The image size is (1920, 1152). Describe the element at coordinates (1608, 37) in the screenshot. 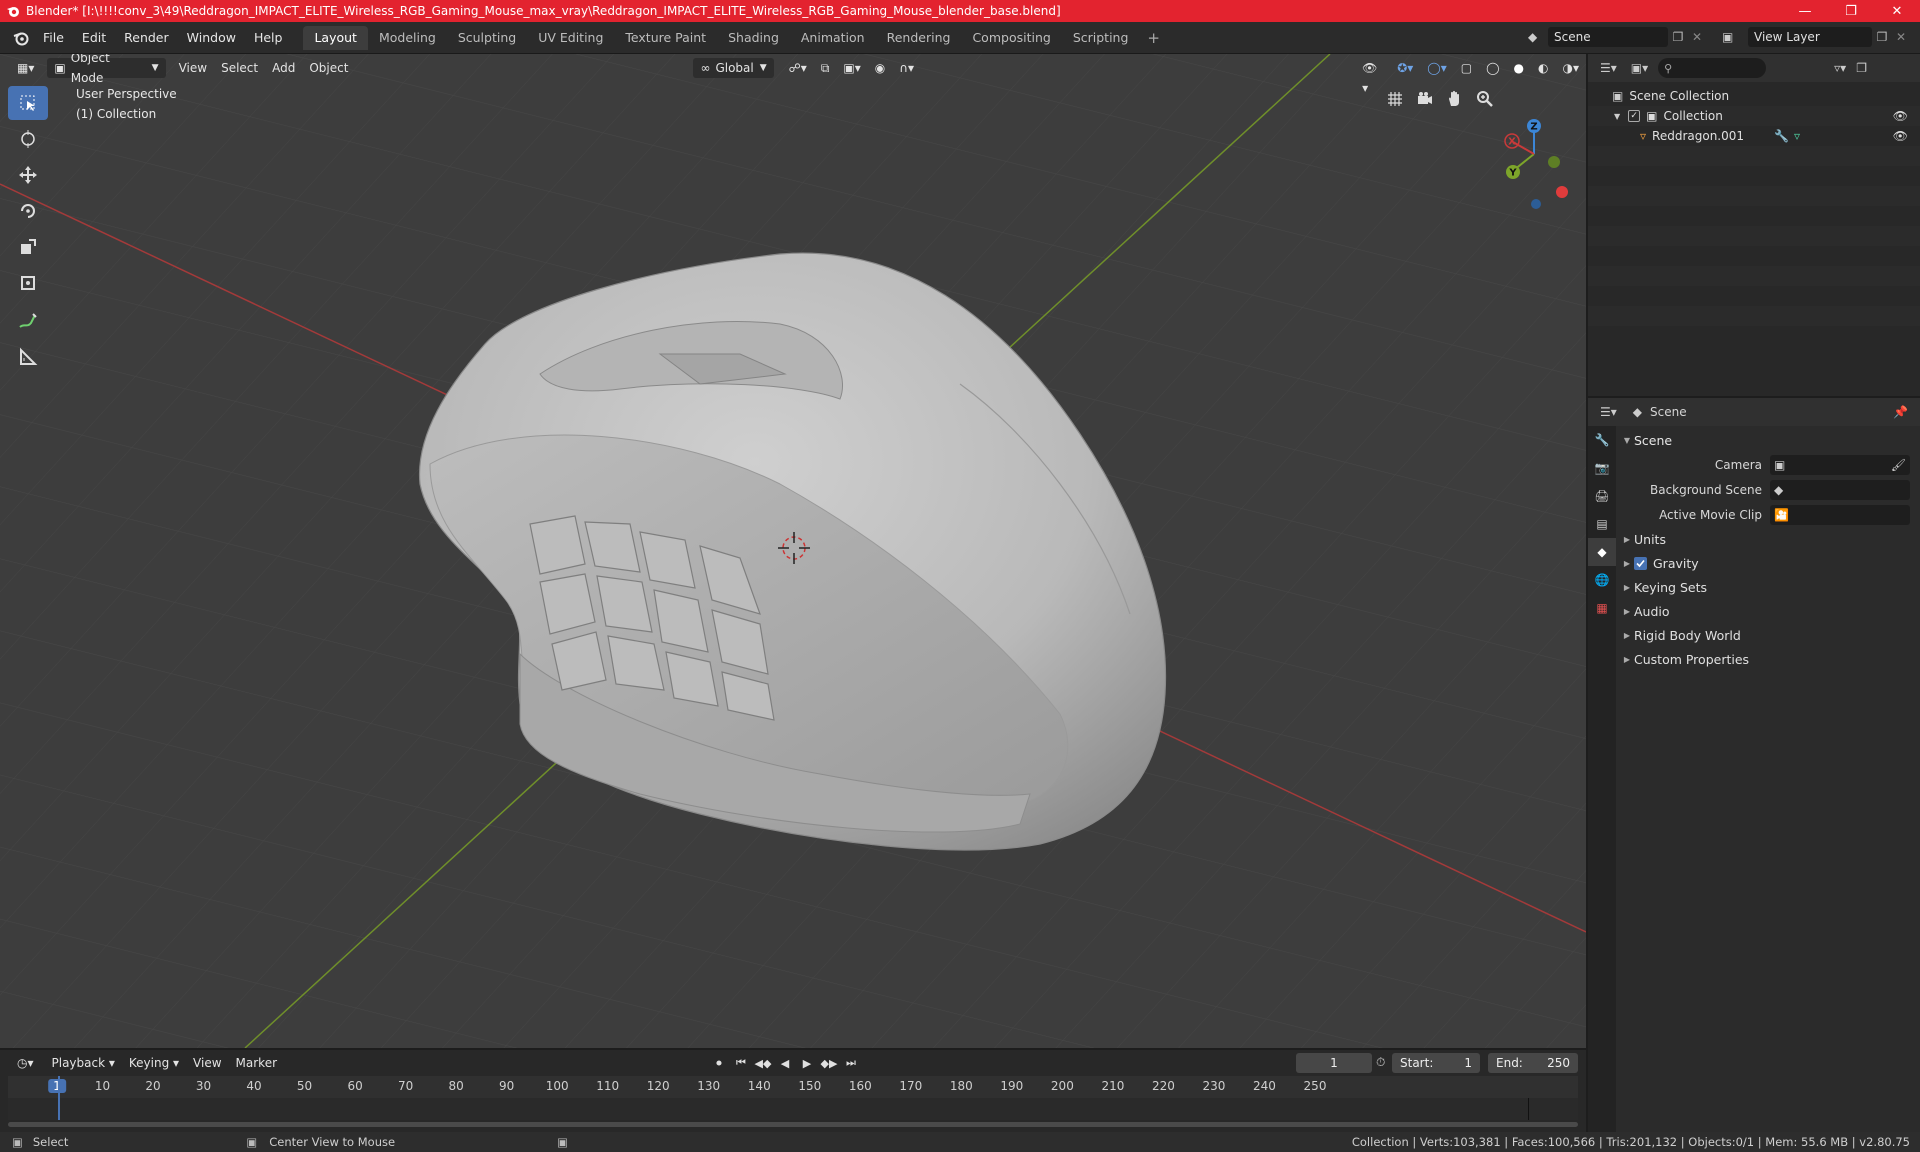

I see `scene-field: Scene` at that location.